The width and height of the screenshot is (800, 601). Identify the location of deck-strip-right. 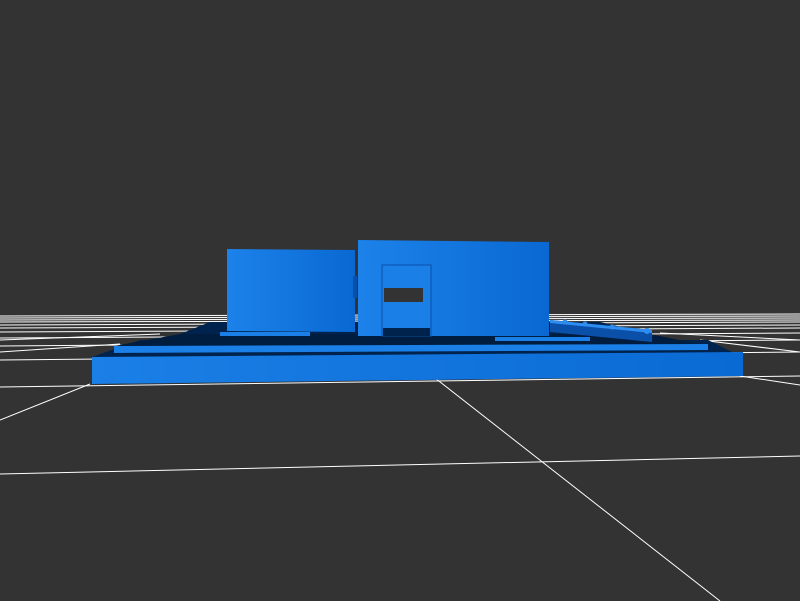
(542, 339).